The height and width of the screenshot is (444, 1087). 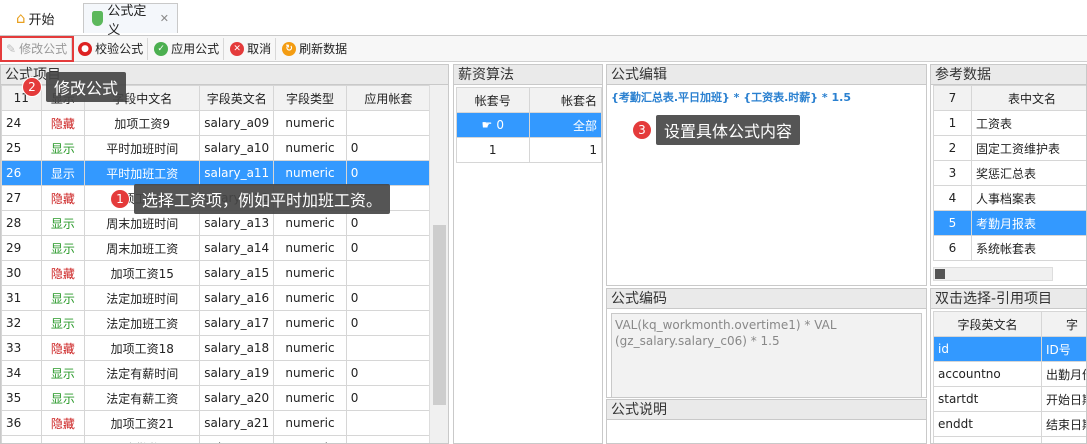 What do you see at coordinates (565, 125) in the screenshot?
I see `row-account-name: 全部` at bounding box center [565, 125].